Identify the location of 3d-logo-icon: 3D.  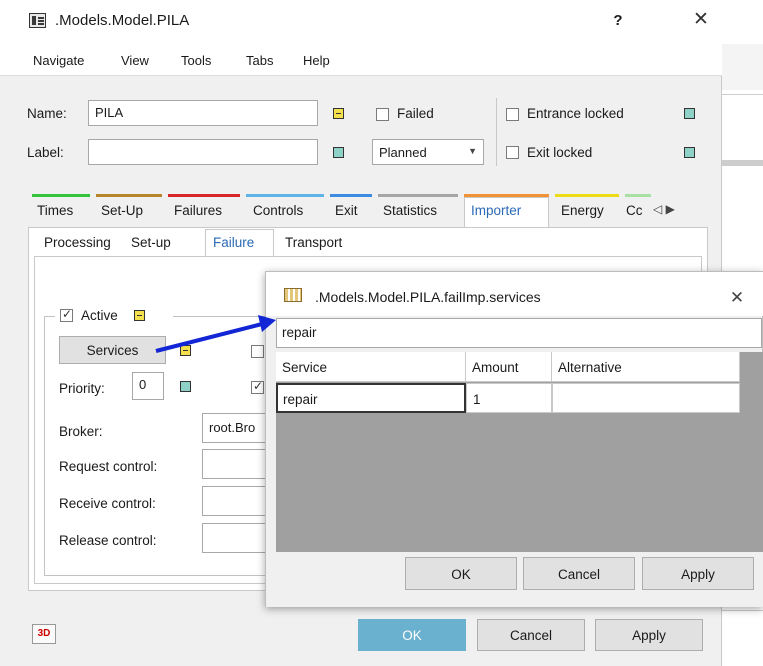
(44, 634).